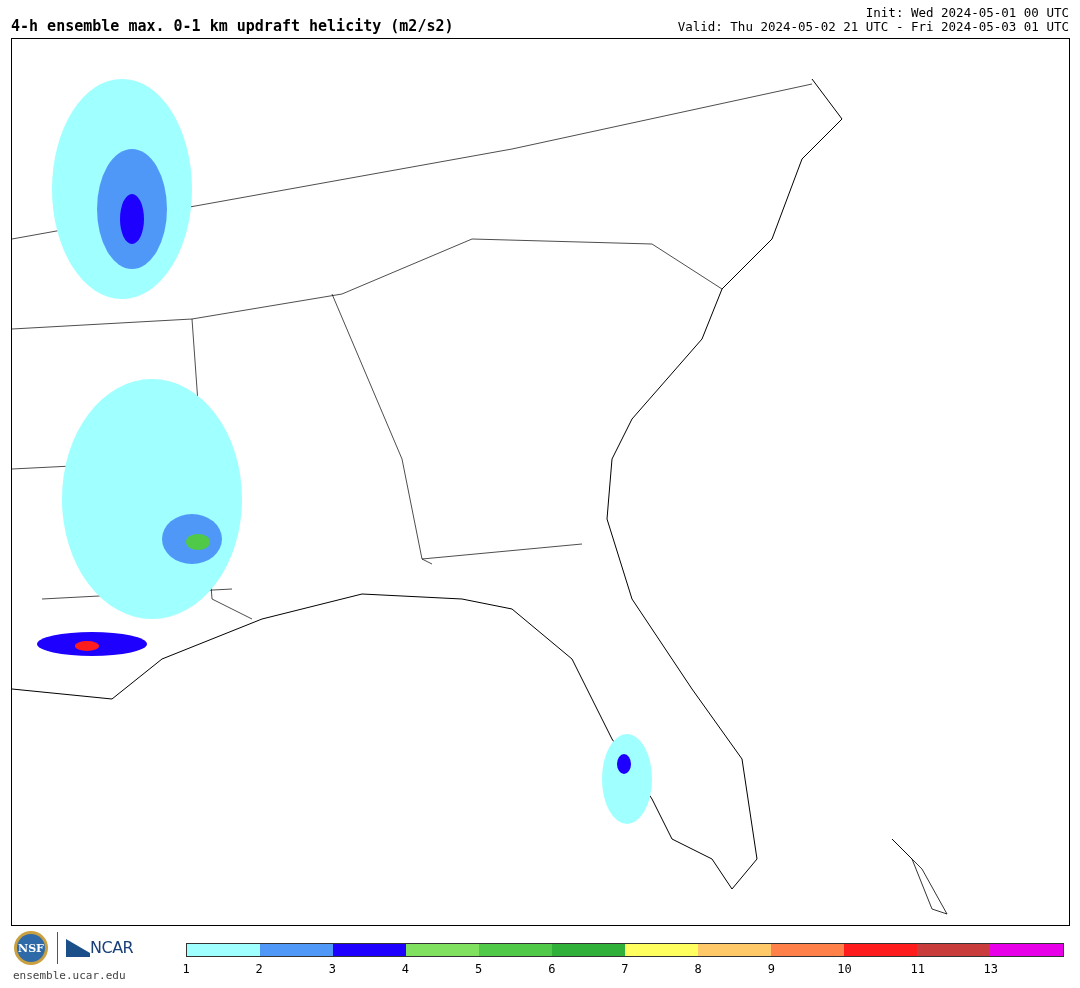 Image resolution: width=1080 pixels, height=988 pixels. What do you see at coordinates (917, 969) in the screenshot?
I see `legend-label: 11` at bounding box center [917, 969].